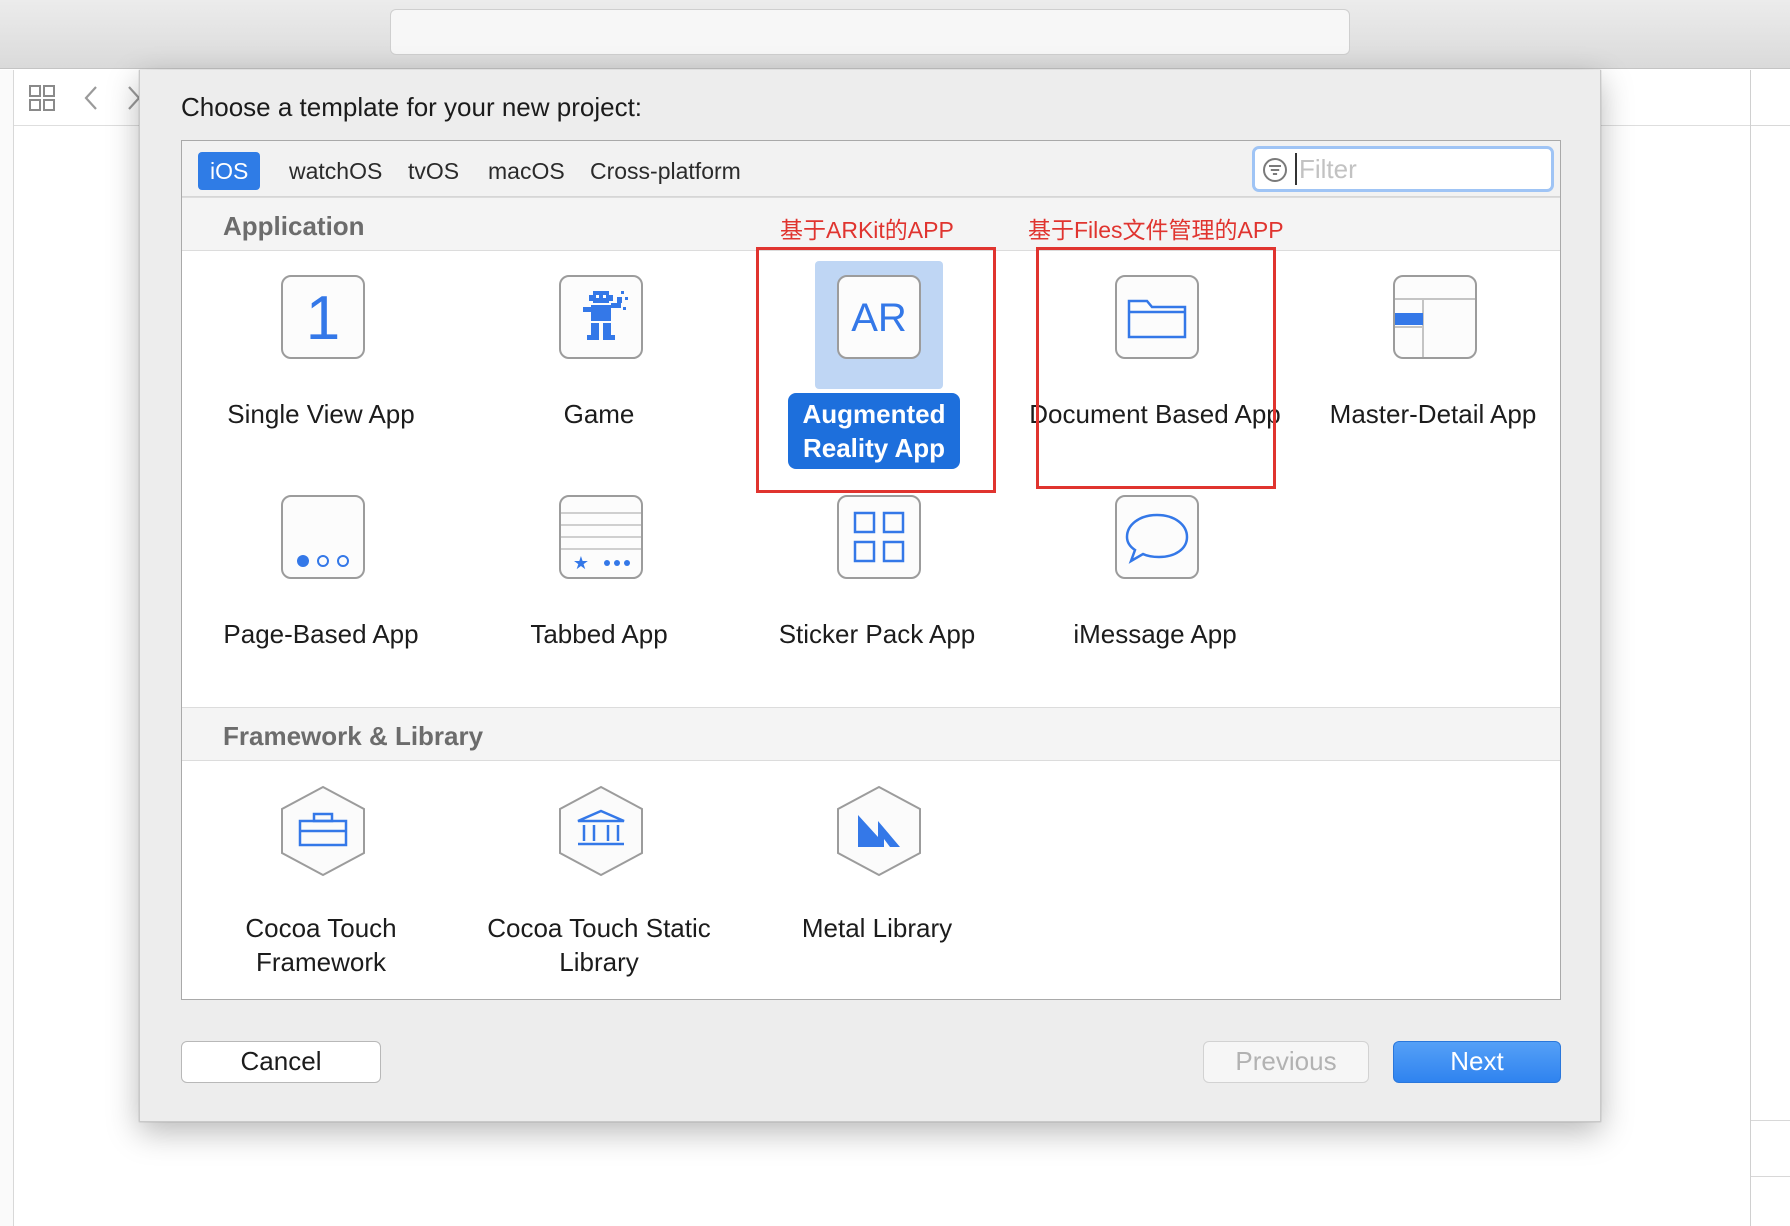  I want to click on template-page-based-app: Page-Based App, so click(321, 576).